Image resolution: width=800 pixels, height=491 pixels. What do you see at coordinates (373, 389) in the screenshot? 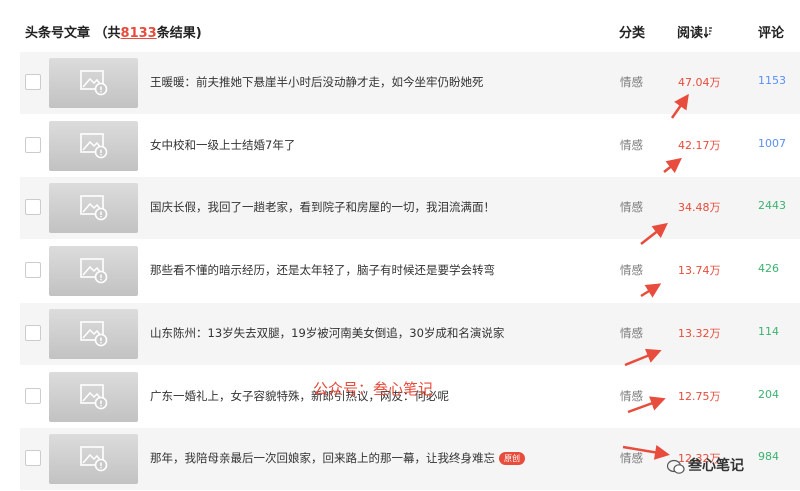
I see `watermark-text: 公众号：叁心笔记` at bounding box center [373, 389].